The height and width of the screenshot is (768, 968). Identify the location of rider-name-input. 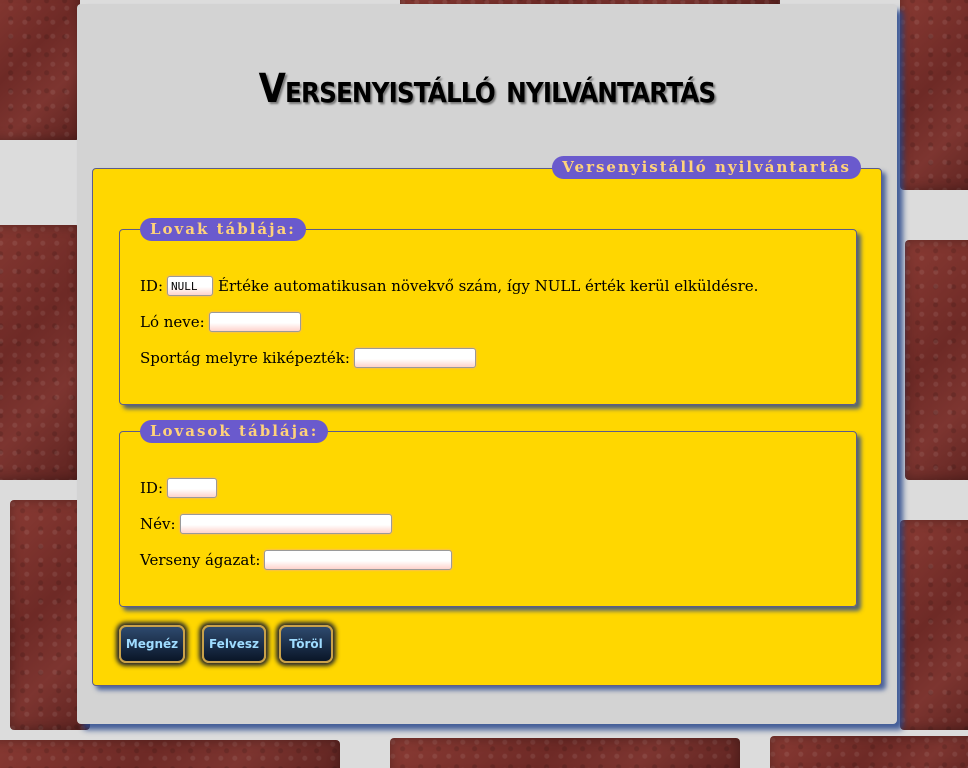
(285, 524).